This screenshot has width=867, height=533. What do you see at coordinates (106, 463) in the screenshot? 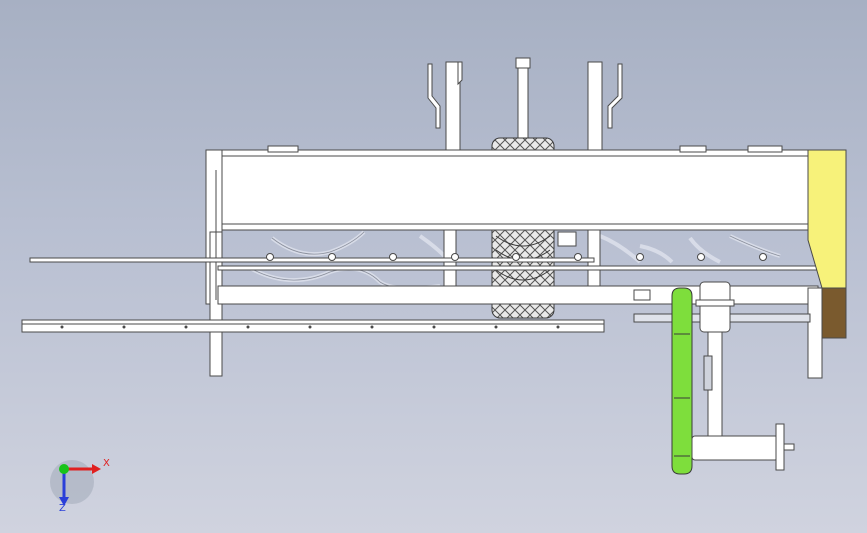
I see `x-axis-label: X` at bounding box center [106, 463].